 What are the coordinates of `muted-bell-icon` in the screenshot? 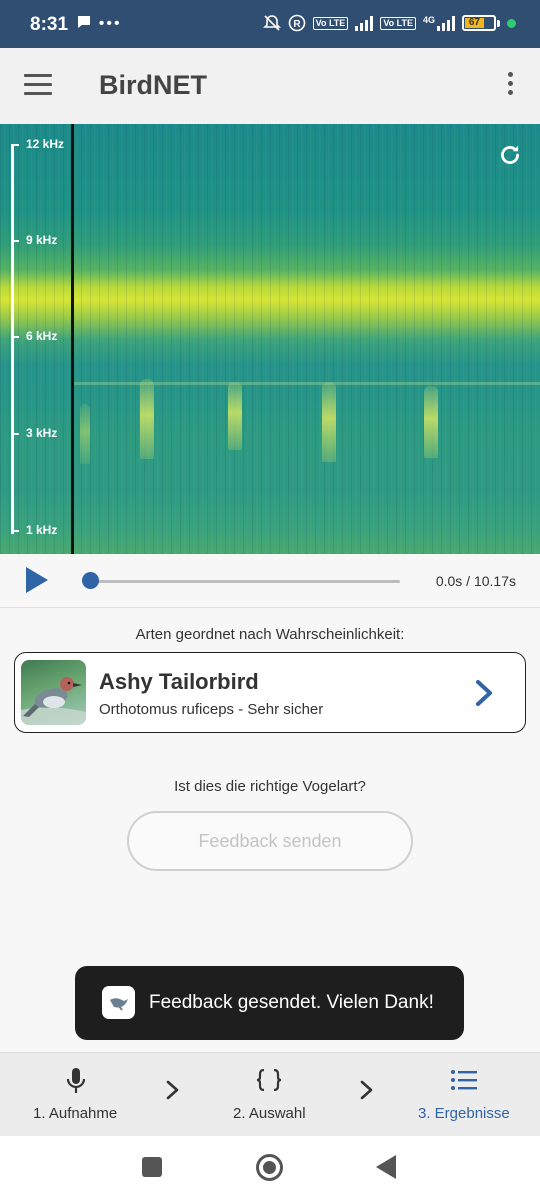 It's located at (271, 23).